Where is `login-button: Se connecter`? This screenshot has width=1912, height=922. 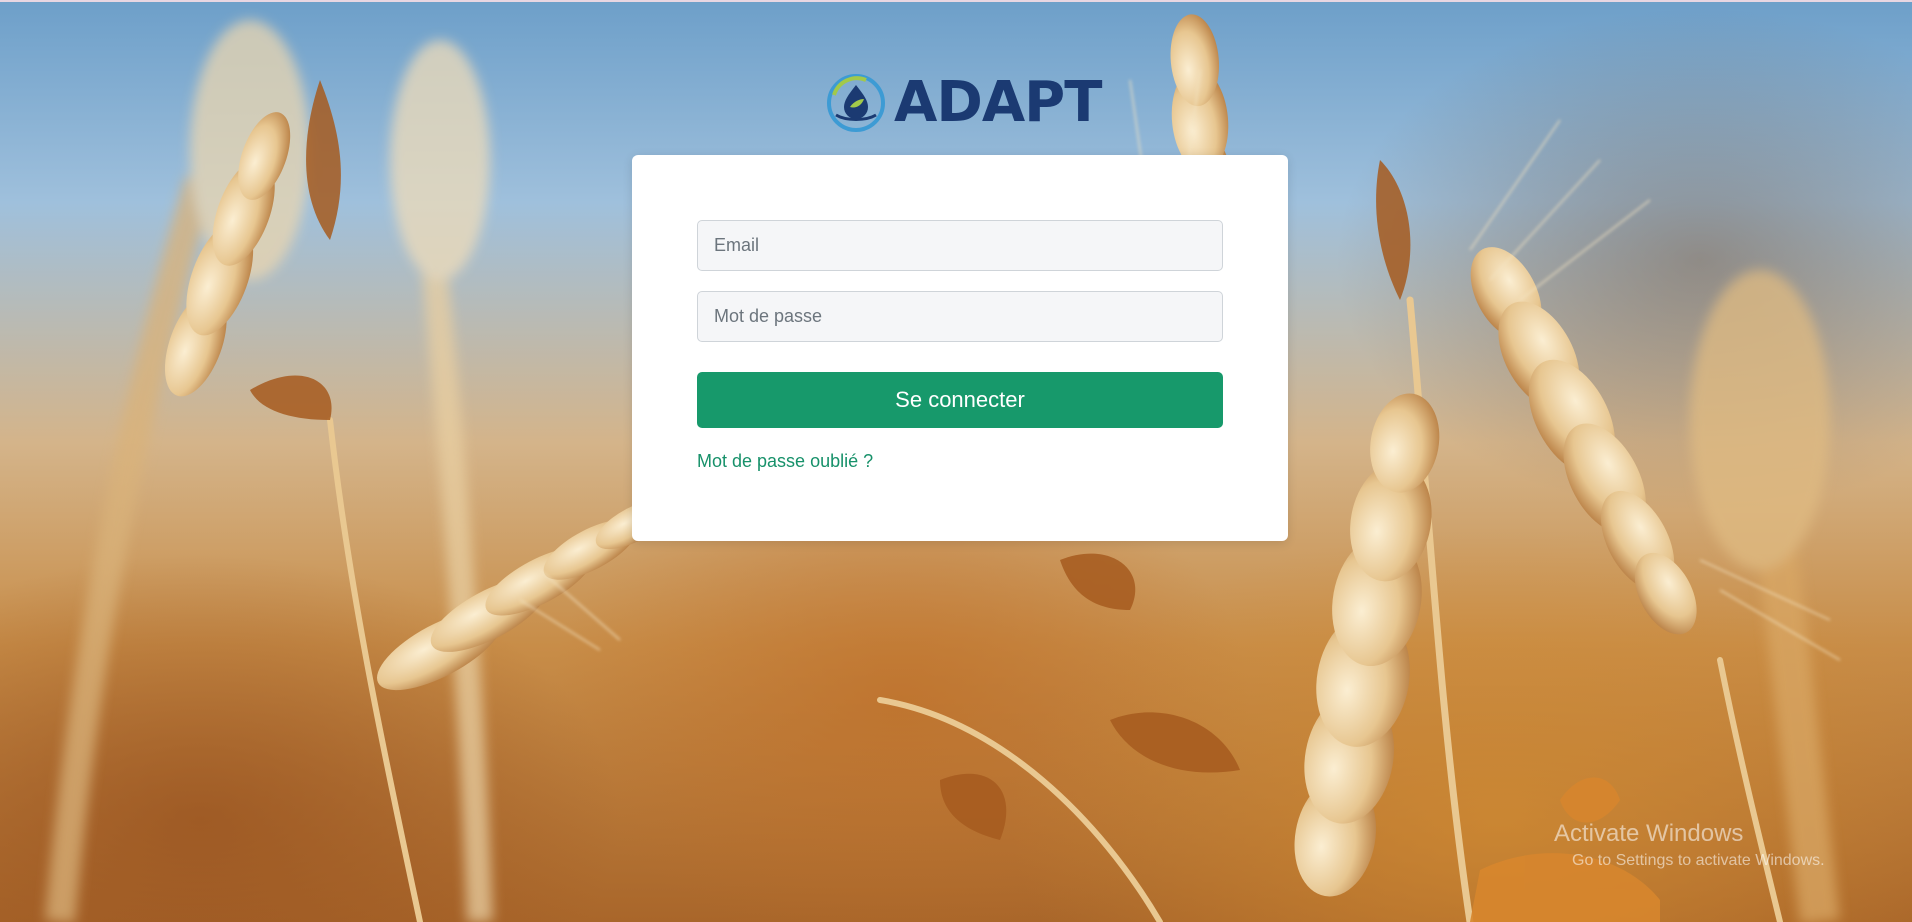 login-button: Se connecter is located at coordinates (960, 400).